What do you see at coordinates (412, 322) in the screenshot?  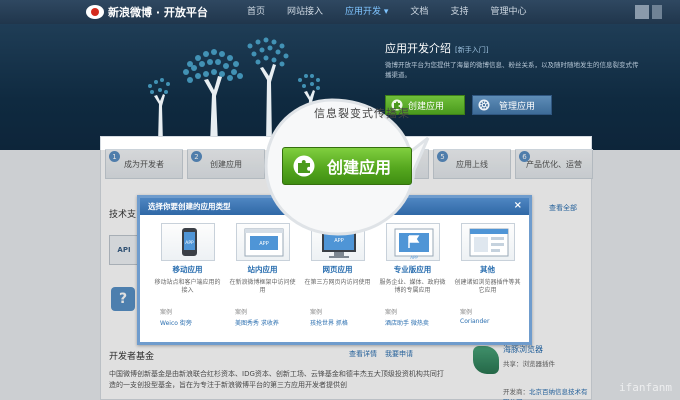 I see `app-type-examples: 酒店助手 微热卖` at bounding box center [412, 322].